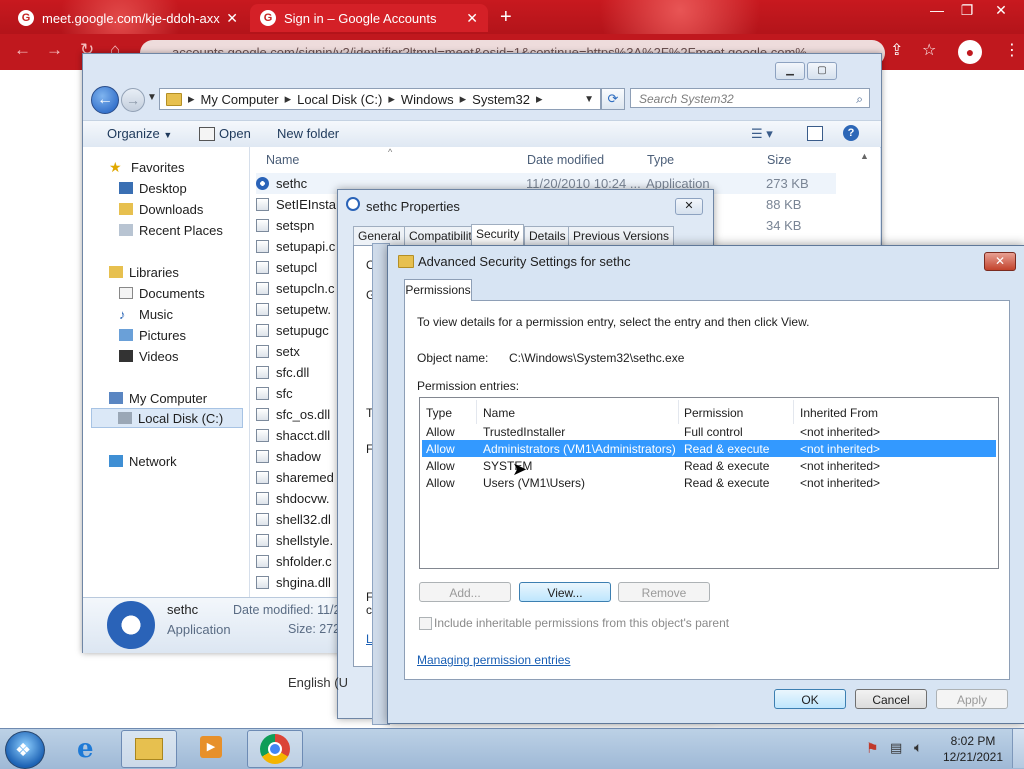 This screenshot has width=1024, height=769. What do you see at coordinates (565, 160) in the screenshot?
I see `column-date-modified: Date modified` at bounding box center [565, 160].